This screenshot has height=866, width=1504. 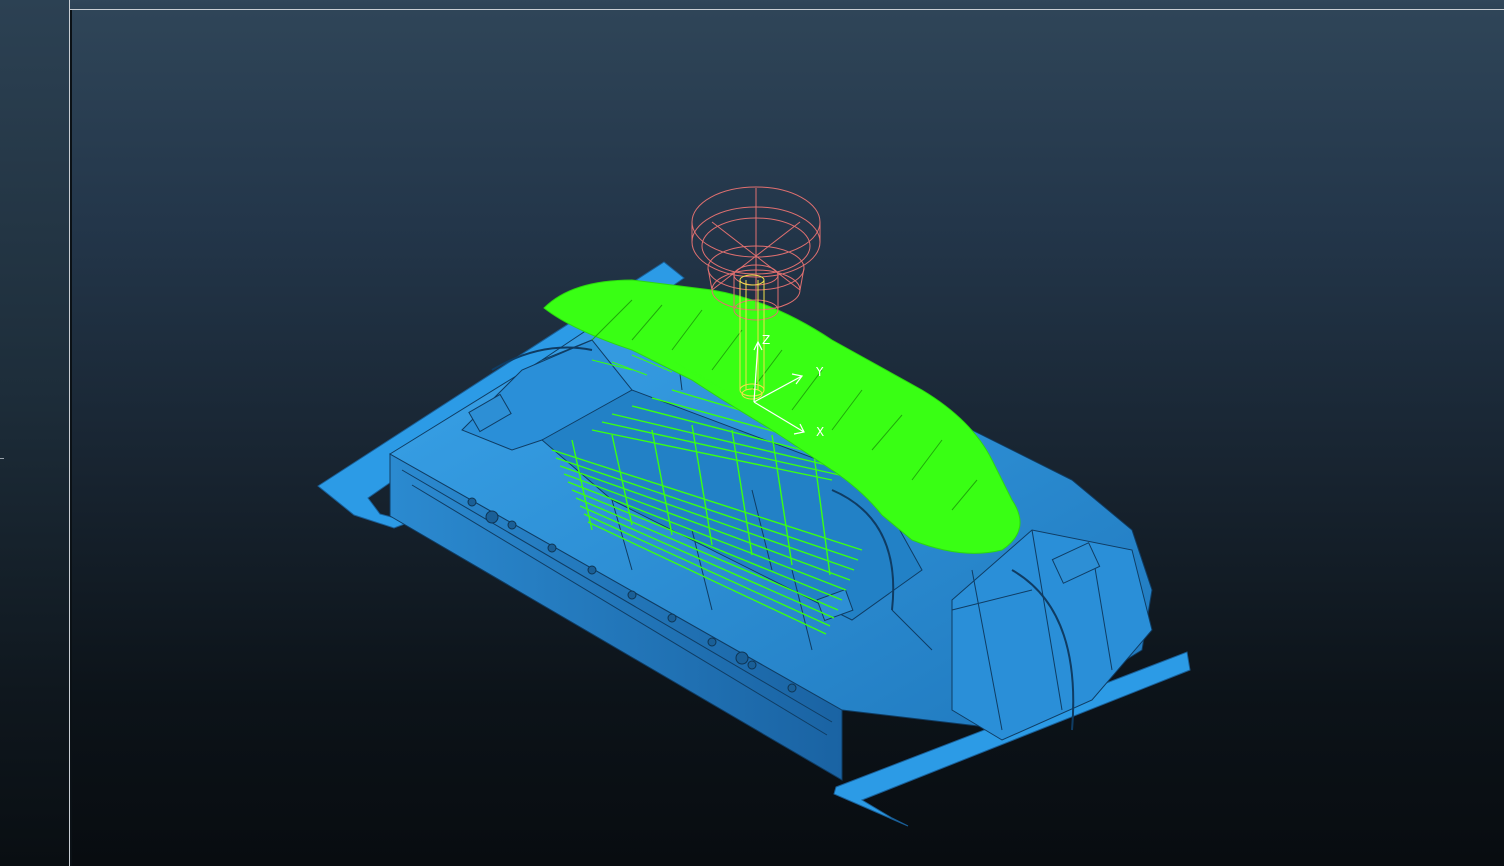 I want to click on top-toolbar-edge, so click(x=752, y=5).